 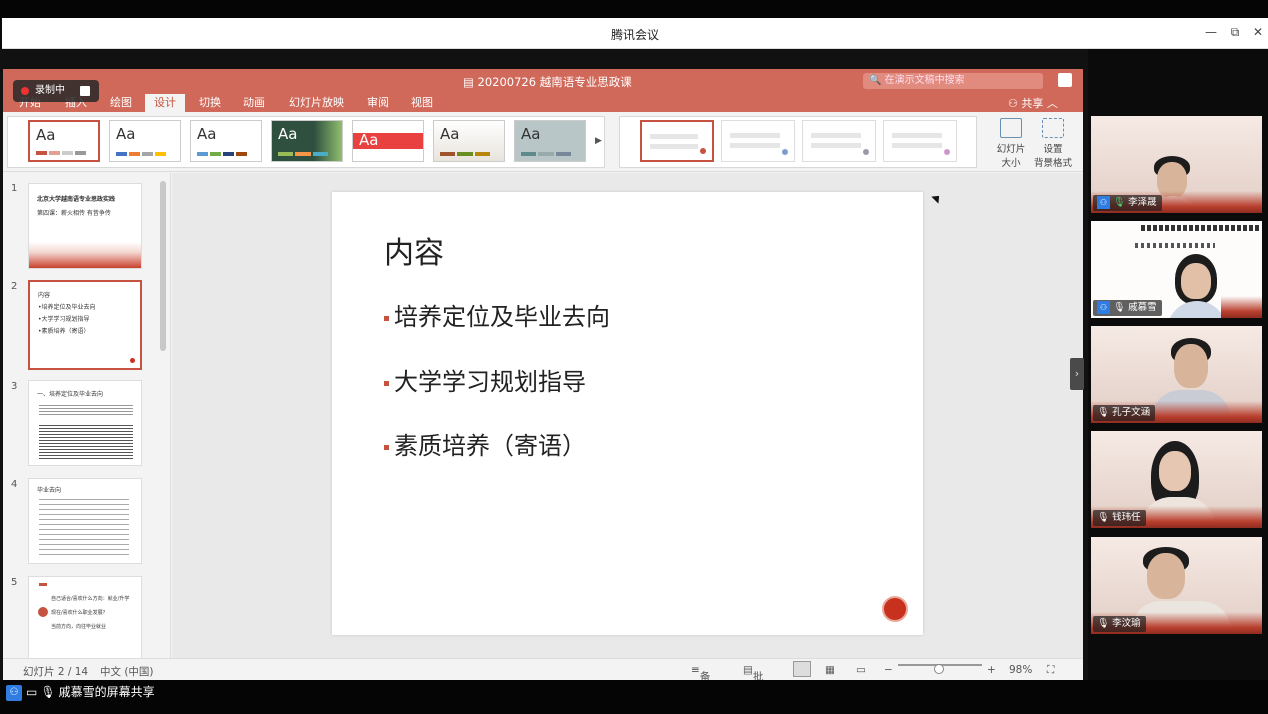 I want to click on design-gallery: Aa Aa Aa Aa Aa Aa Aa ▶ 幻灯片 大小 设置 背景格式, so click(x=543, y=142).